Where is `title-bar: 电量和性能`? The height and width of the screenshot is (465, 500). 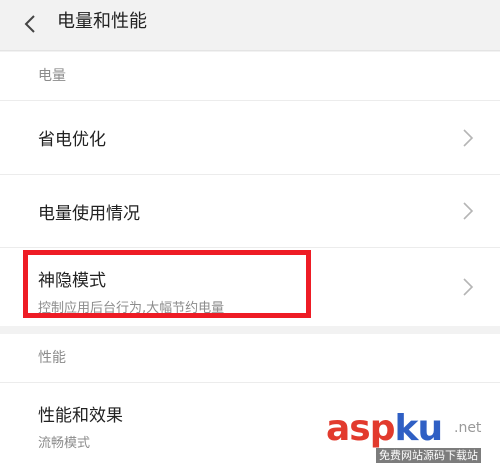 title-bar: 电量和性能 is located at coordinates (250, 25).